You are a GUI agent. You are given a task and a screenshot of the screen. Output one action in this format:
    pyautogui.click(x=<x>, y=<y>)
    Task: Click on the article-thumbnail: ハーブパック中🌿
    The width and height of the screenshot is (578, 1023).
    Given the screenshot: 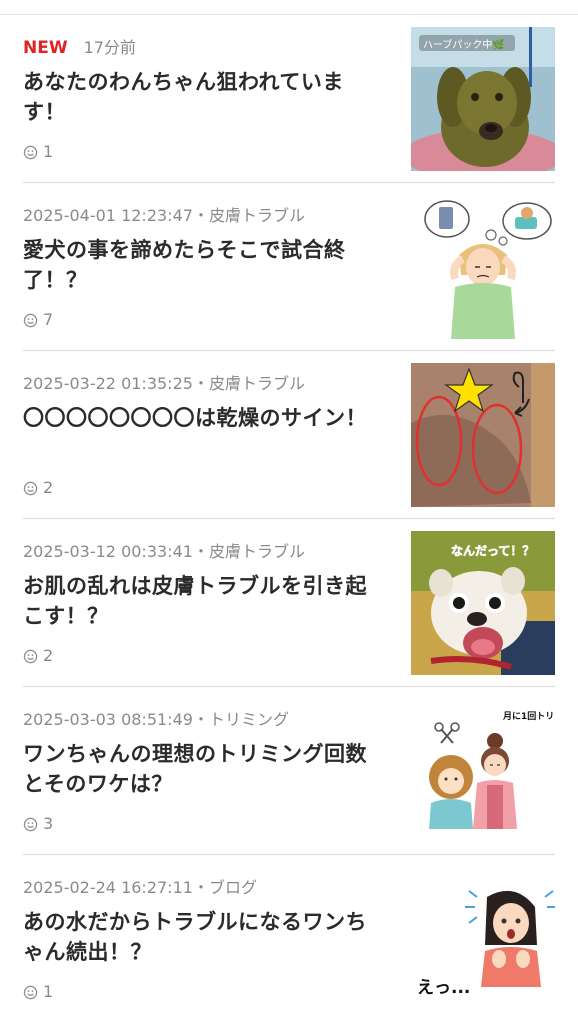 What is the action you would take?
    pyautogui.click(x=483, y=99)
    